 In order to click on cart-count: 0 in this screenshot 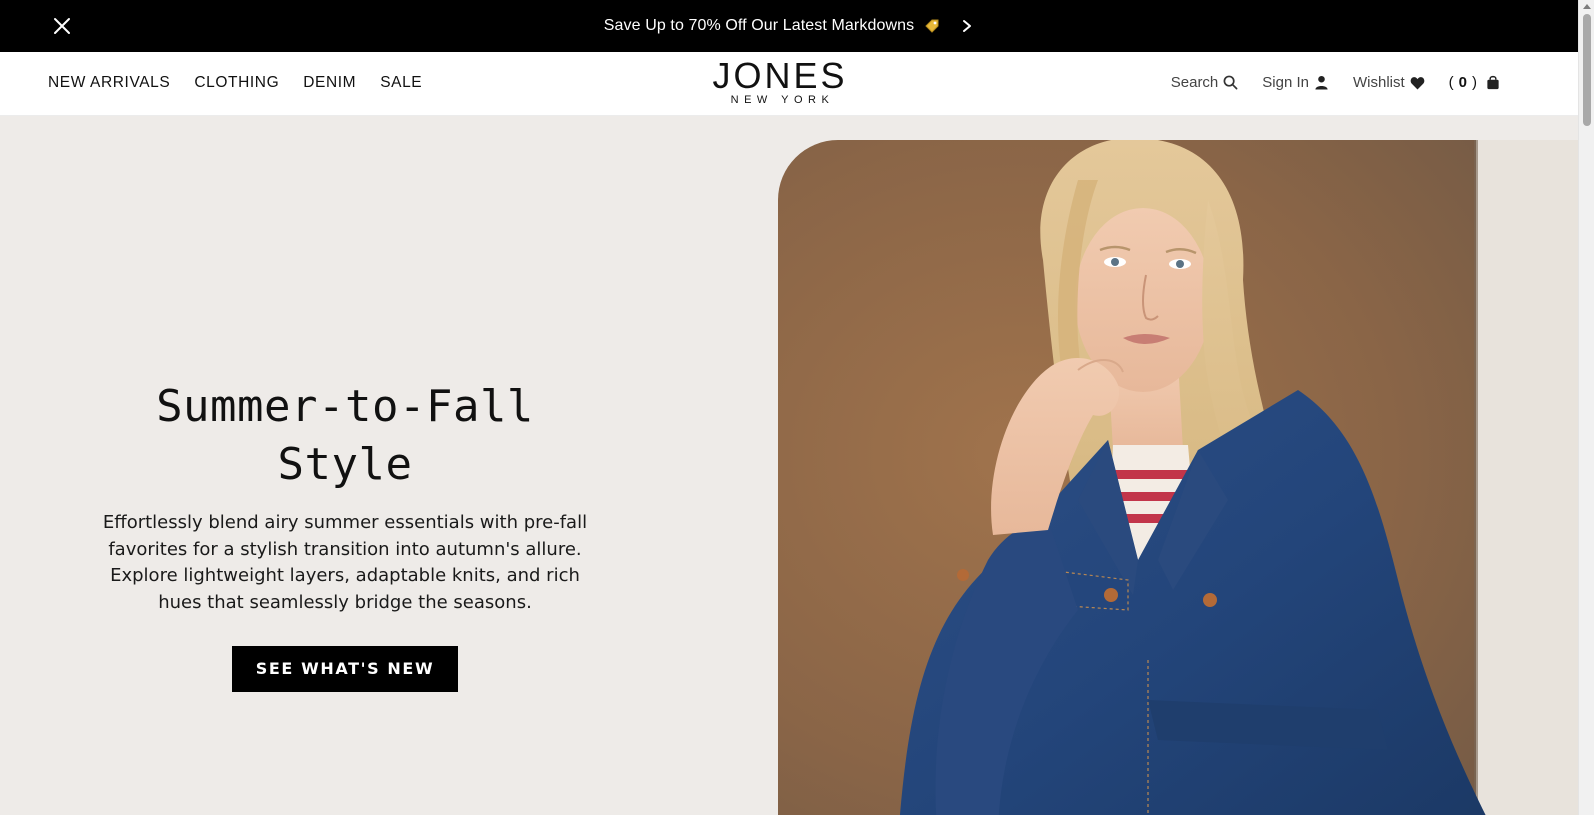, I will do `click(1462, 82)`.